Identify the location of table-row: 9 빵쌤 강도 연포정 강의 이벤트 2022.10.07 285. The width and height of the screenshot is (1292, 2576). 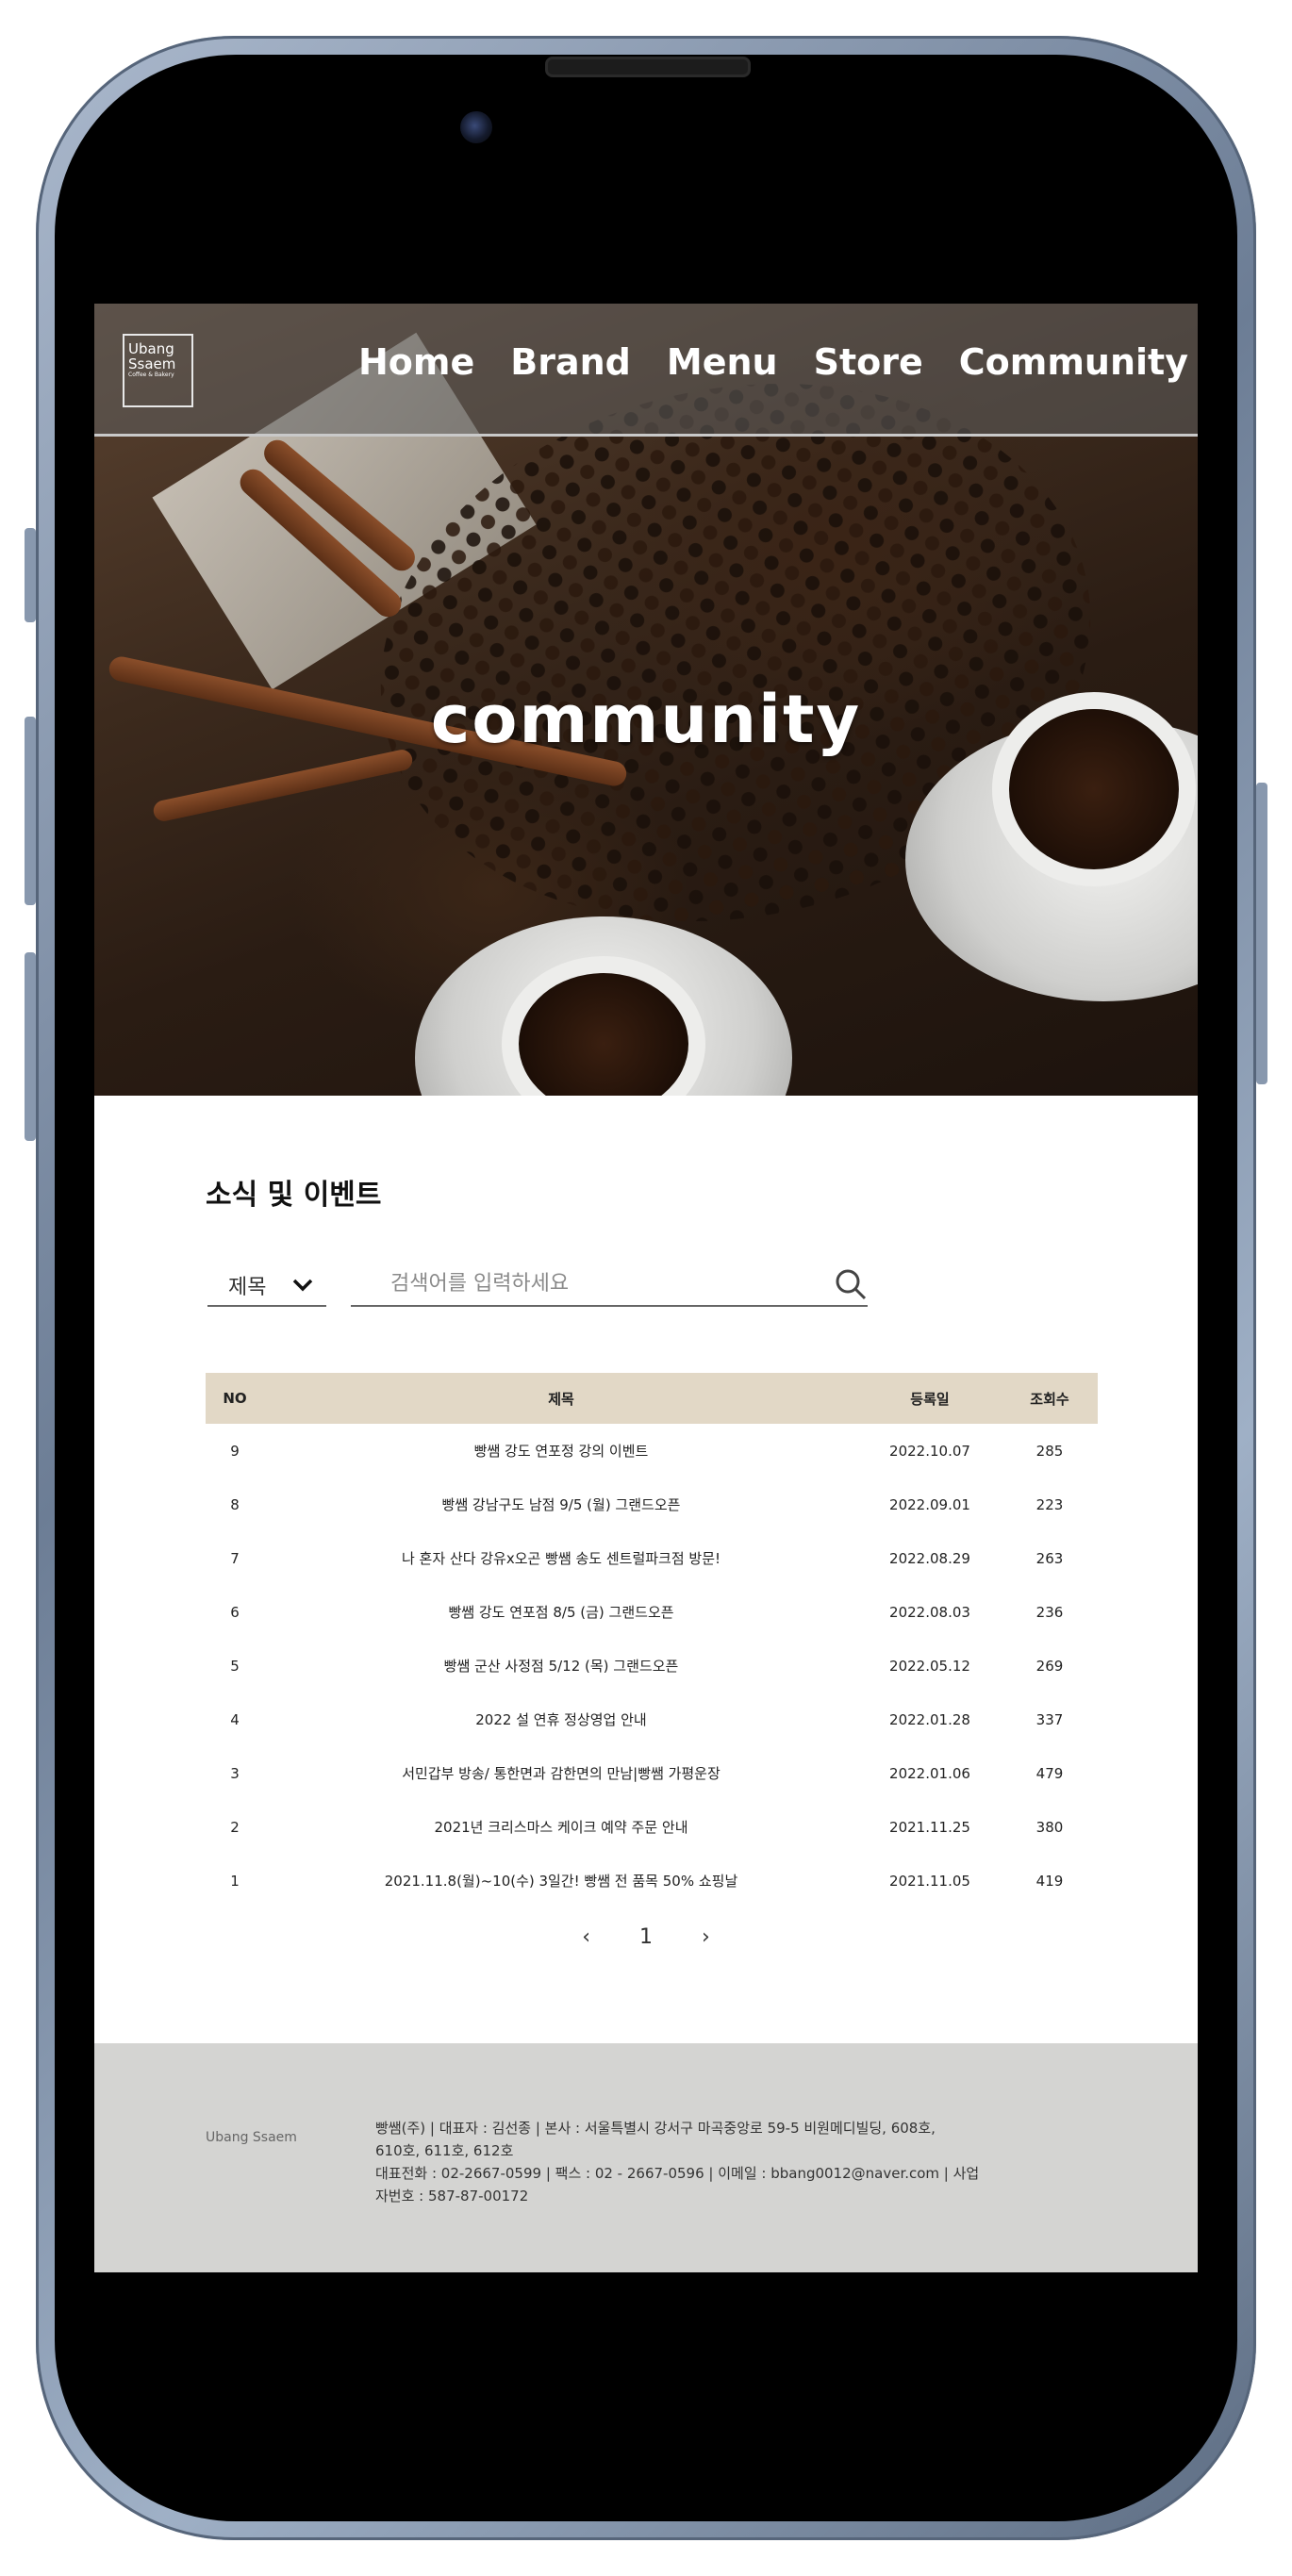
(652, 1451).